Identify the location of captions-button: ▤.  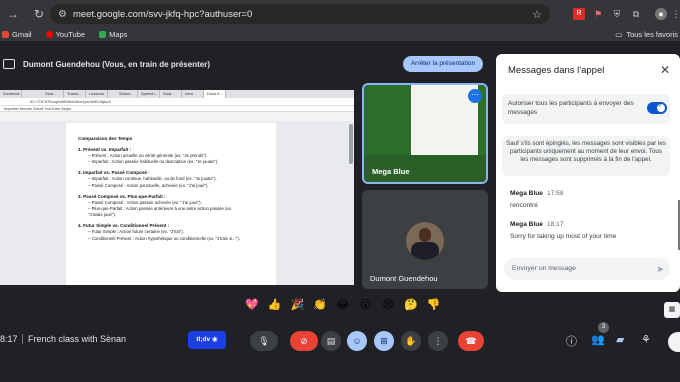
(331, 341).